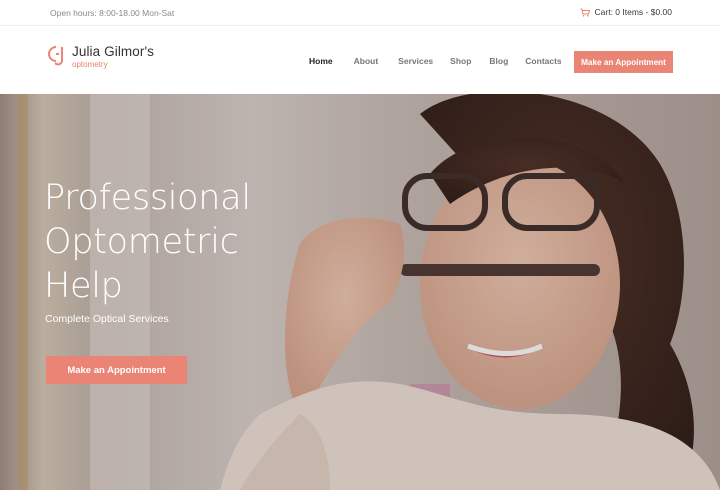 This screenshot has height=490, width=720. Describe the element at coordinates (83, 286) in the screenshot. I see `hero-title-line: Help` at that location.